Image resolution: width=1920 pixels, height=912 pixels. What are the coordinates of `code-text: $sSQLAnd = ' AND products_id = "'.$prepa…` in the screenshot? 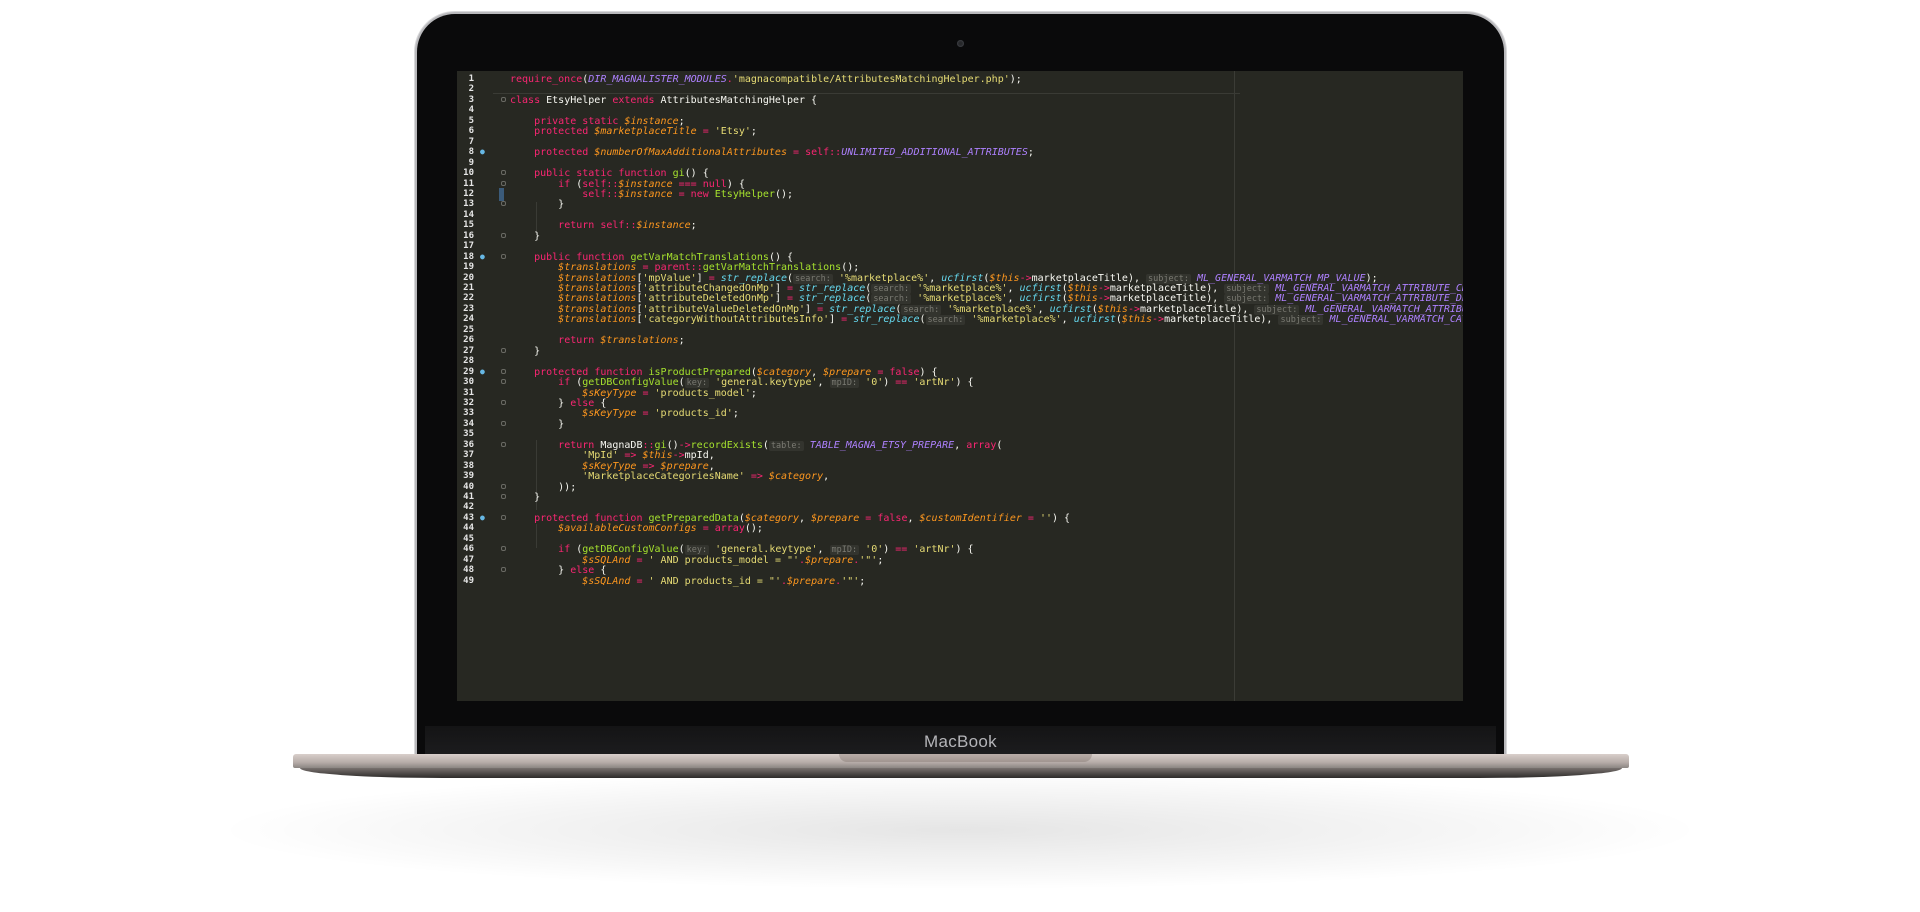 It's located at (724, 581).